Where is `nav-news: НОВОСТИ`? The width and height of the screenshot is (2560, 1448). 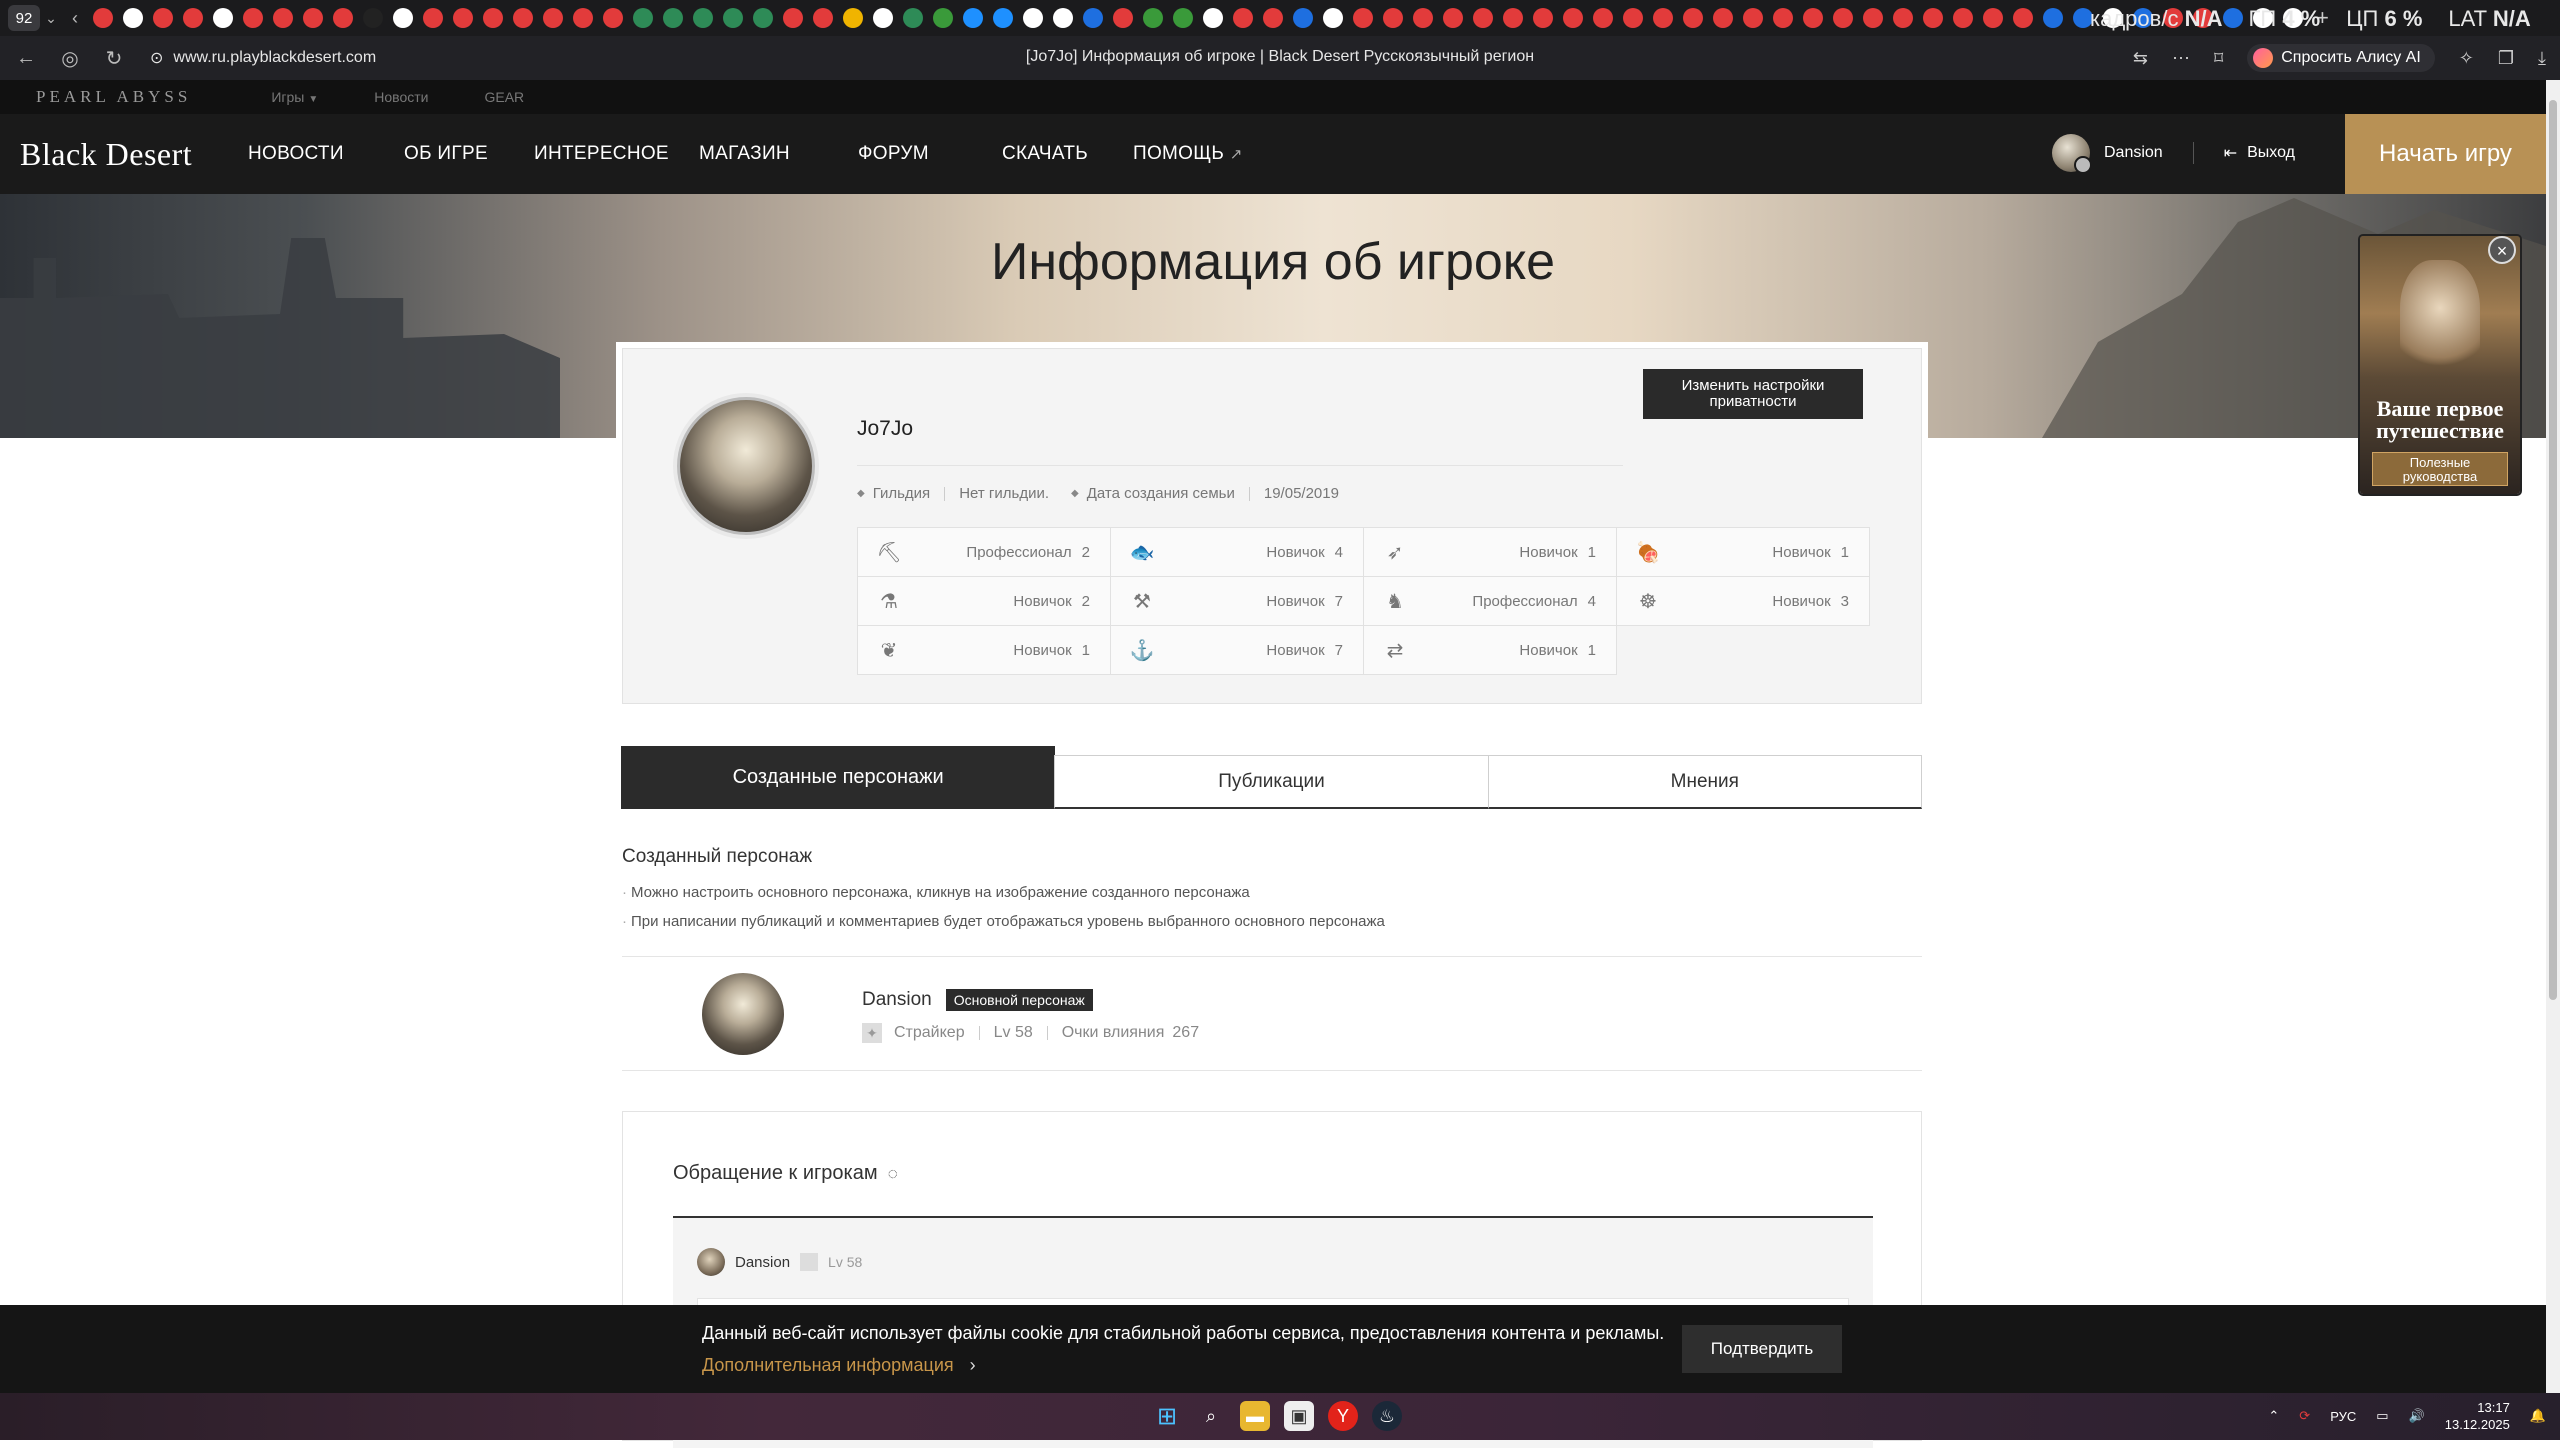
nav-news: НОВОСТИ is located at coordinates (296, 154).